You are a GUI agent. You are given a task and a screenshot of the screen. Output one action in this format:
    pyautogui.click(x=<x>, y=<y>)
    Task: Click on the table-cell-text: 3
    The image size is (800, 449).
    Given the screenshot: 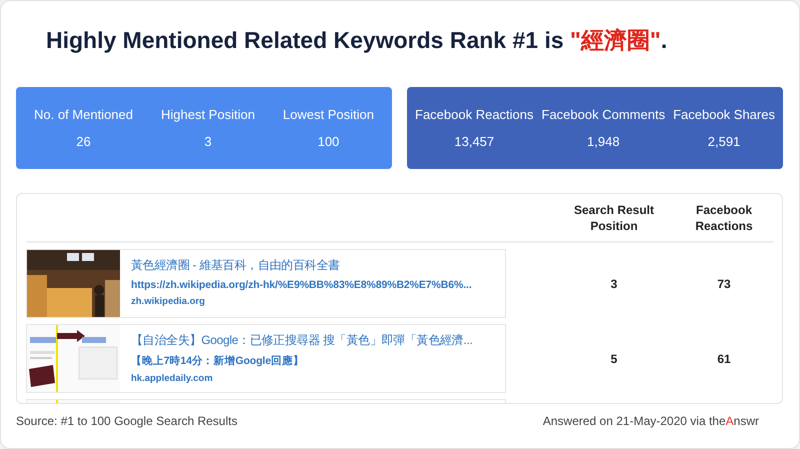 What is the action you would take?
    pyautogui.click(x=614, y=283)
    